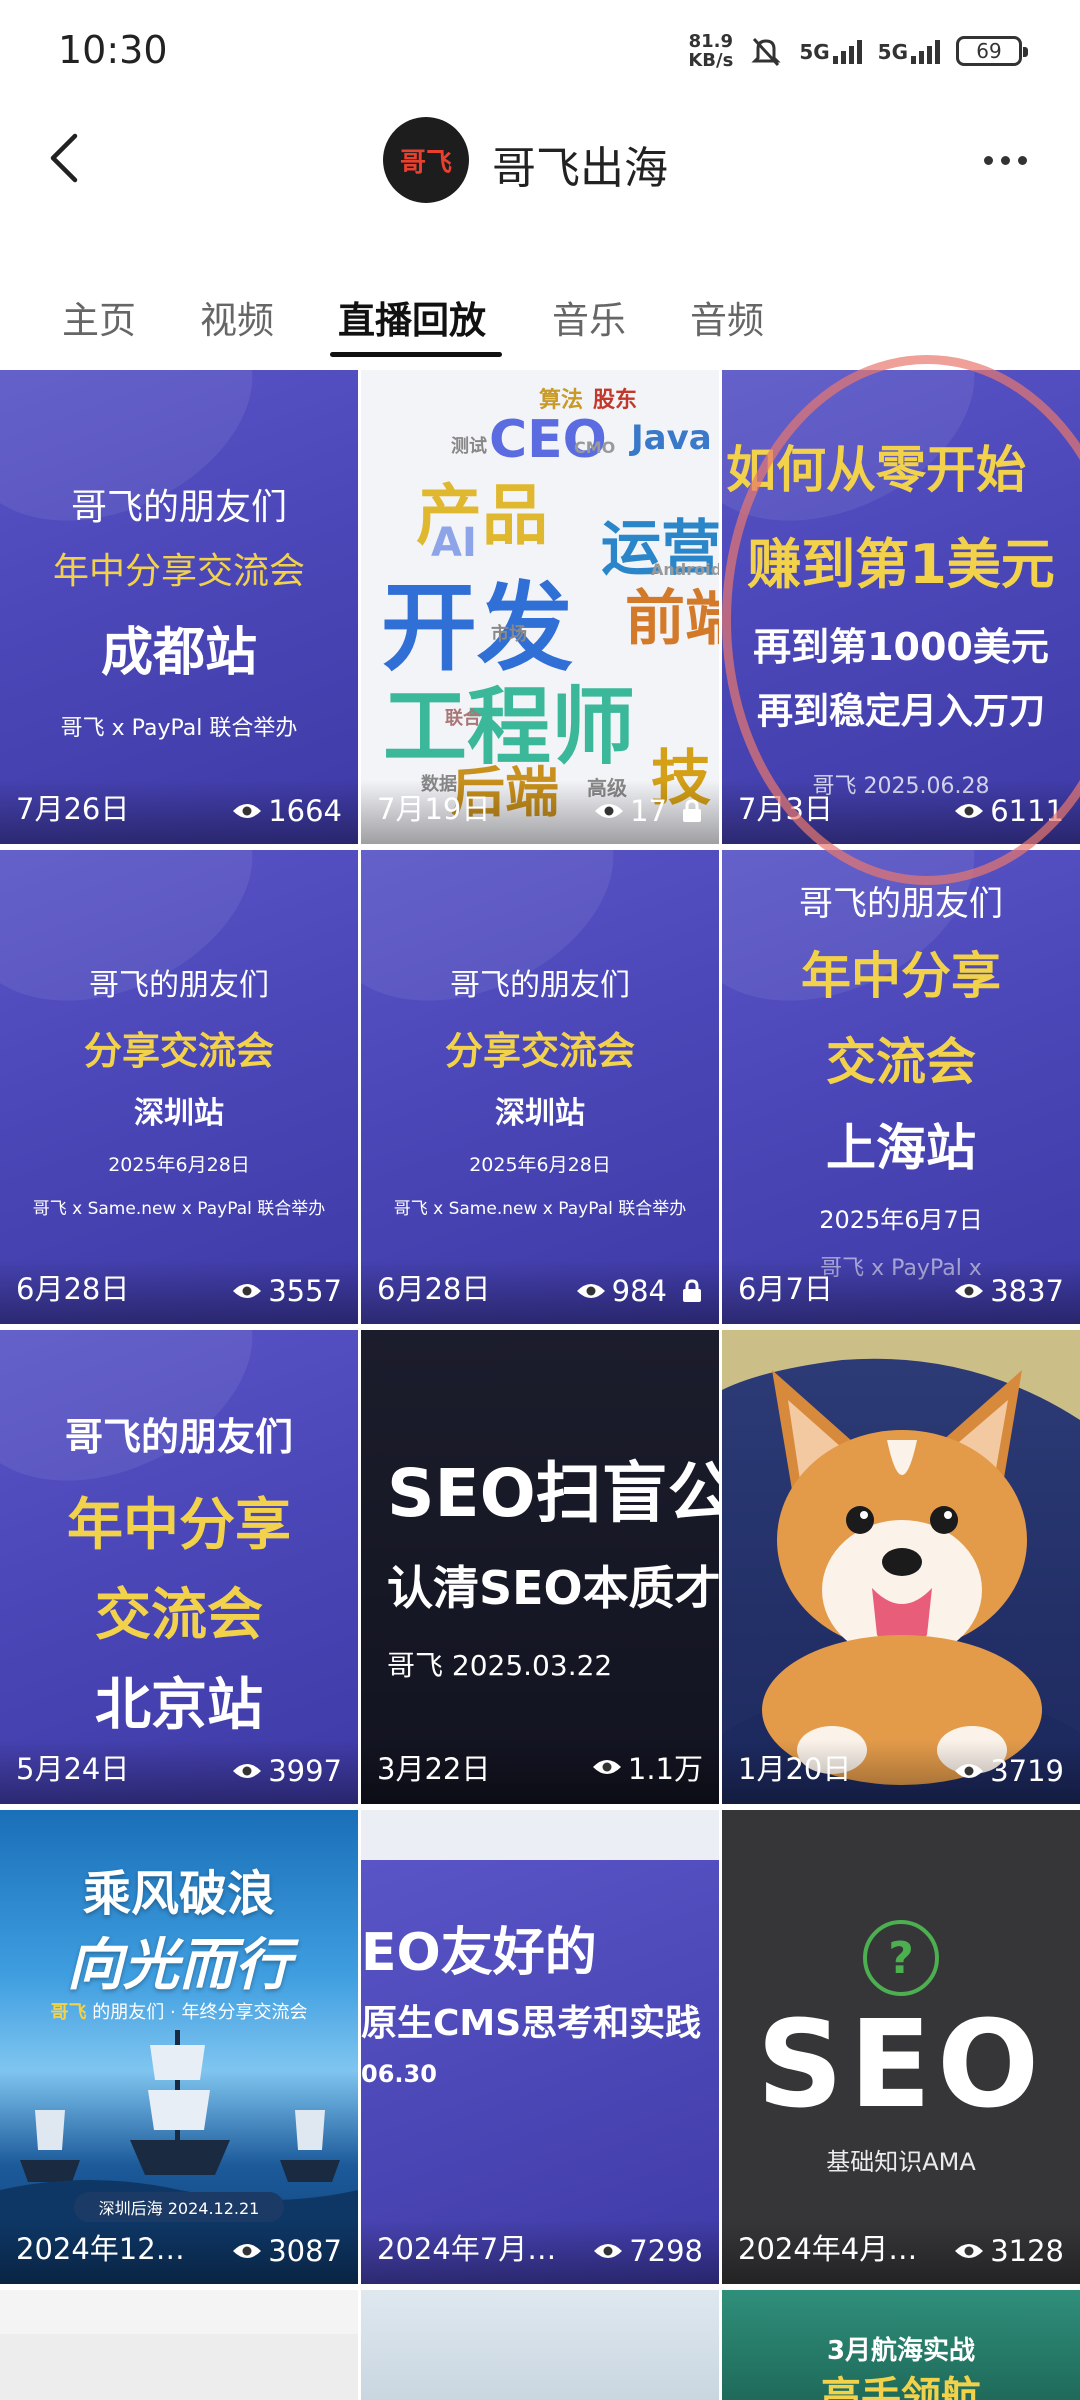  What do you see at coordinates (901, 812) in the screenshot?
I see `card-meta: 7月3日 6111` at bounding box center [901, 812].